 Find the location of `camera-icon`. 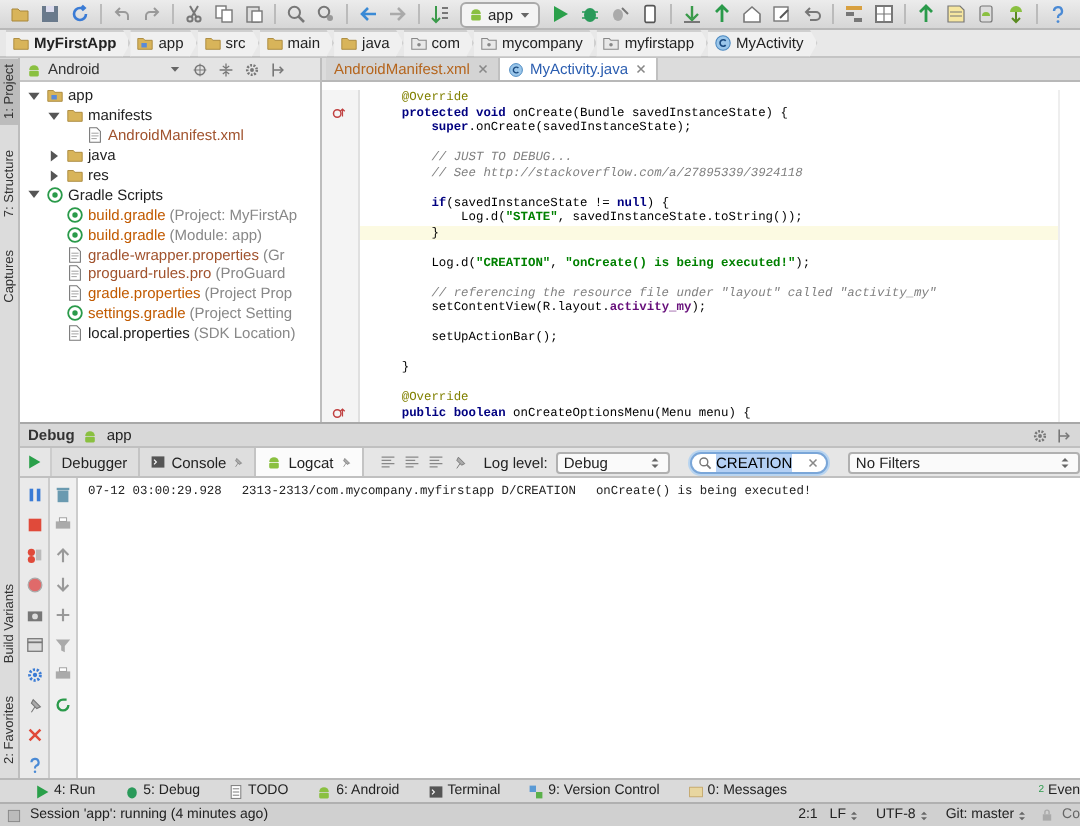

camera-icon is located at coordinates (34, 615).